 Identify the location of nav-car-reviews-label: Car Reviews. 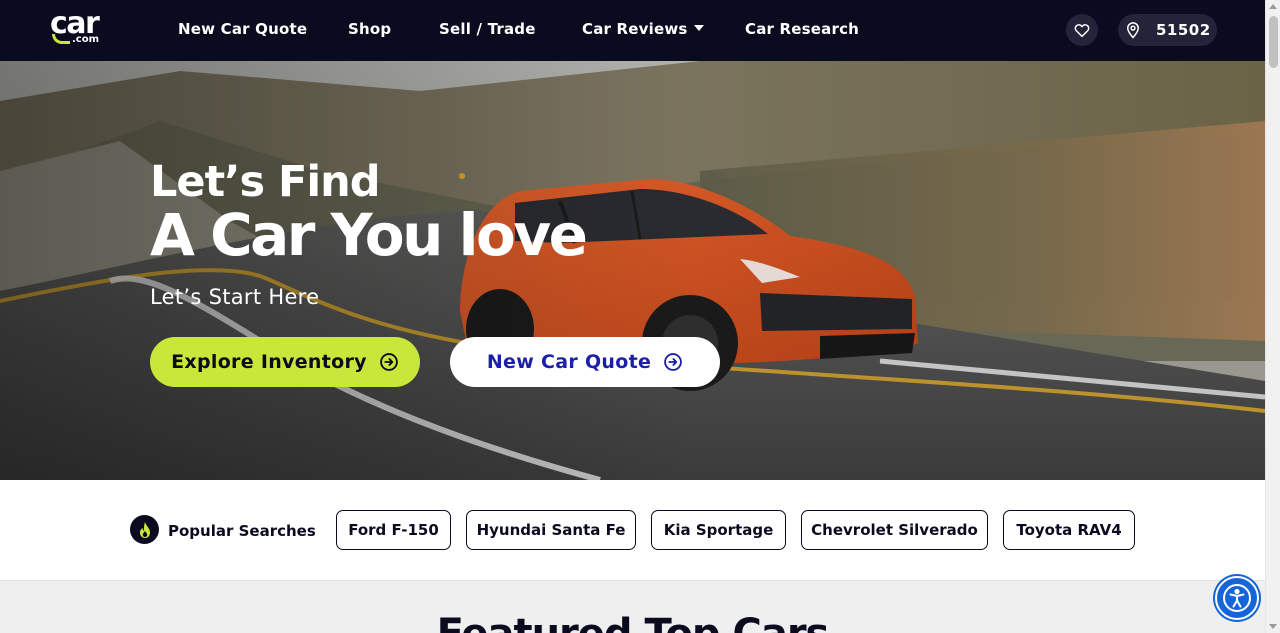
(635, 29).